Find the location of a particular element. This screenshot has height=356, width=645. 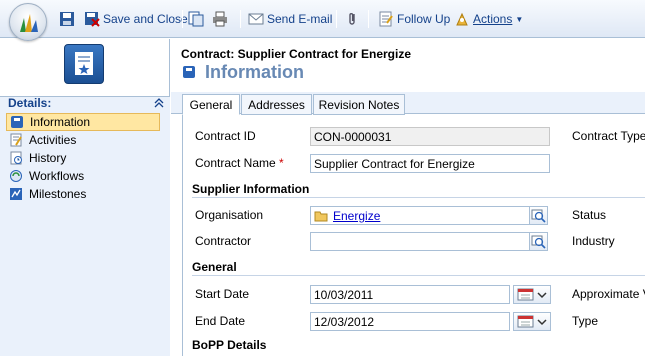

contractor-label: Contractor is located at coordinates (223, 241).